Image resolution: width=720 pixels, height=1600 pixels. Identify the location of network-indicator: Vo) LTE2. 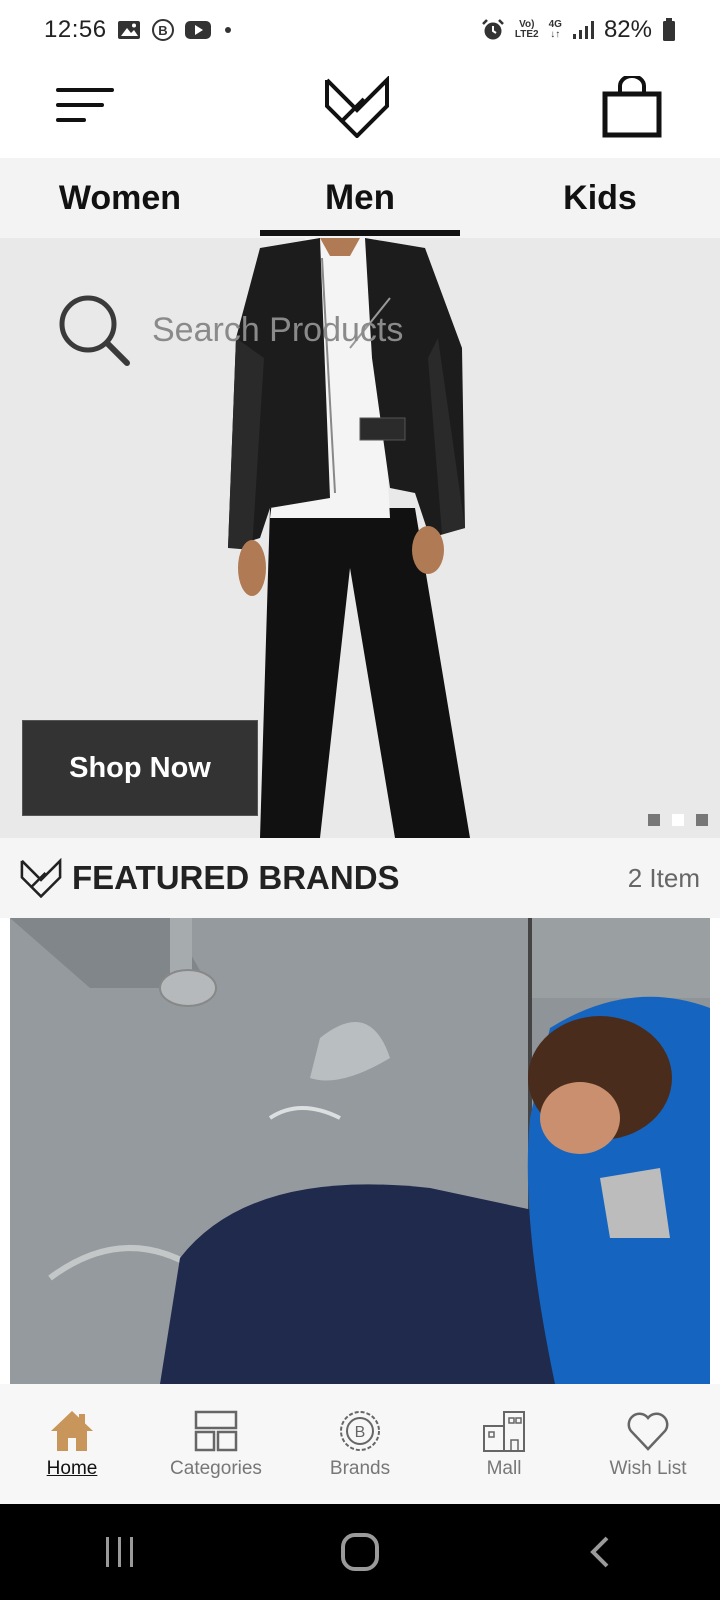
(526, 29).